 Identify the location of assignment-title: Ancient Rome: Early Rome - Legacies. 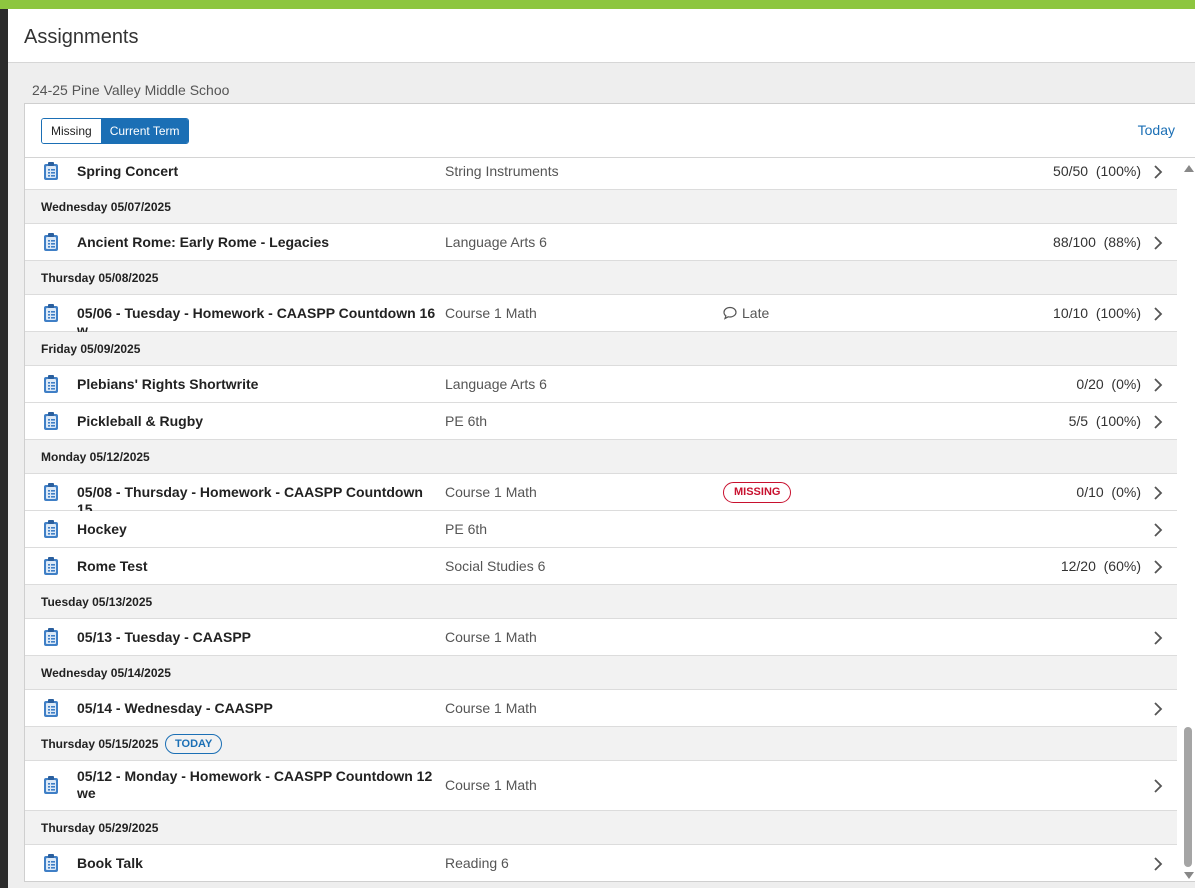
(259, 242).